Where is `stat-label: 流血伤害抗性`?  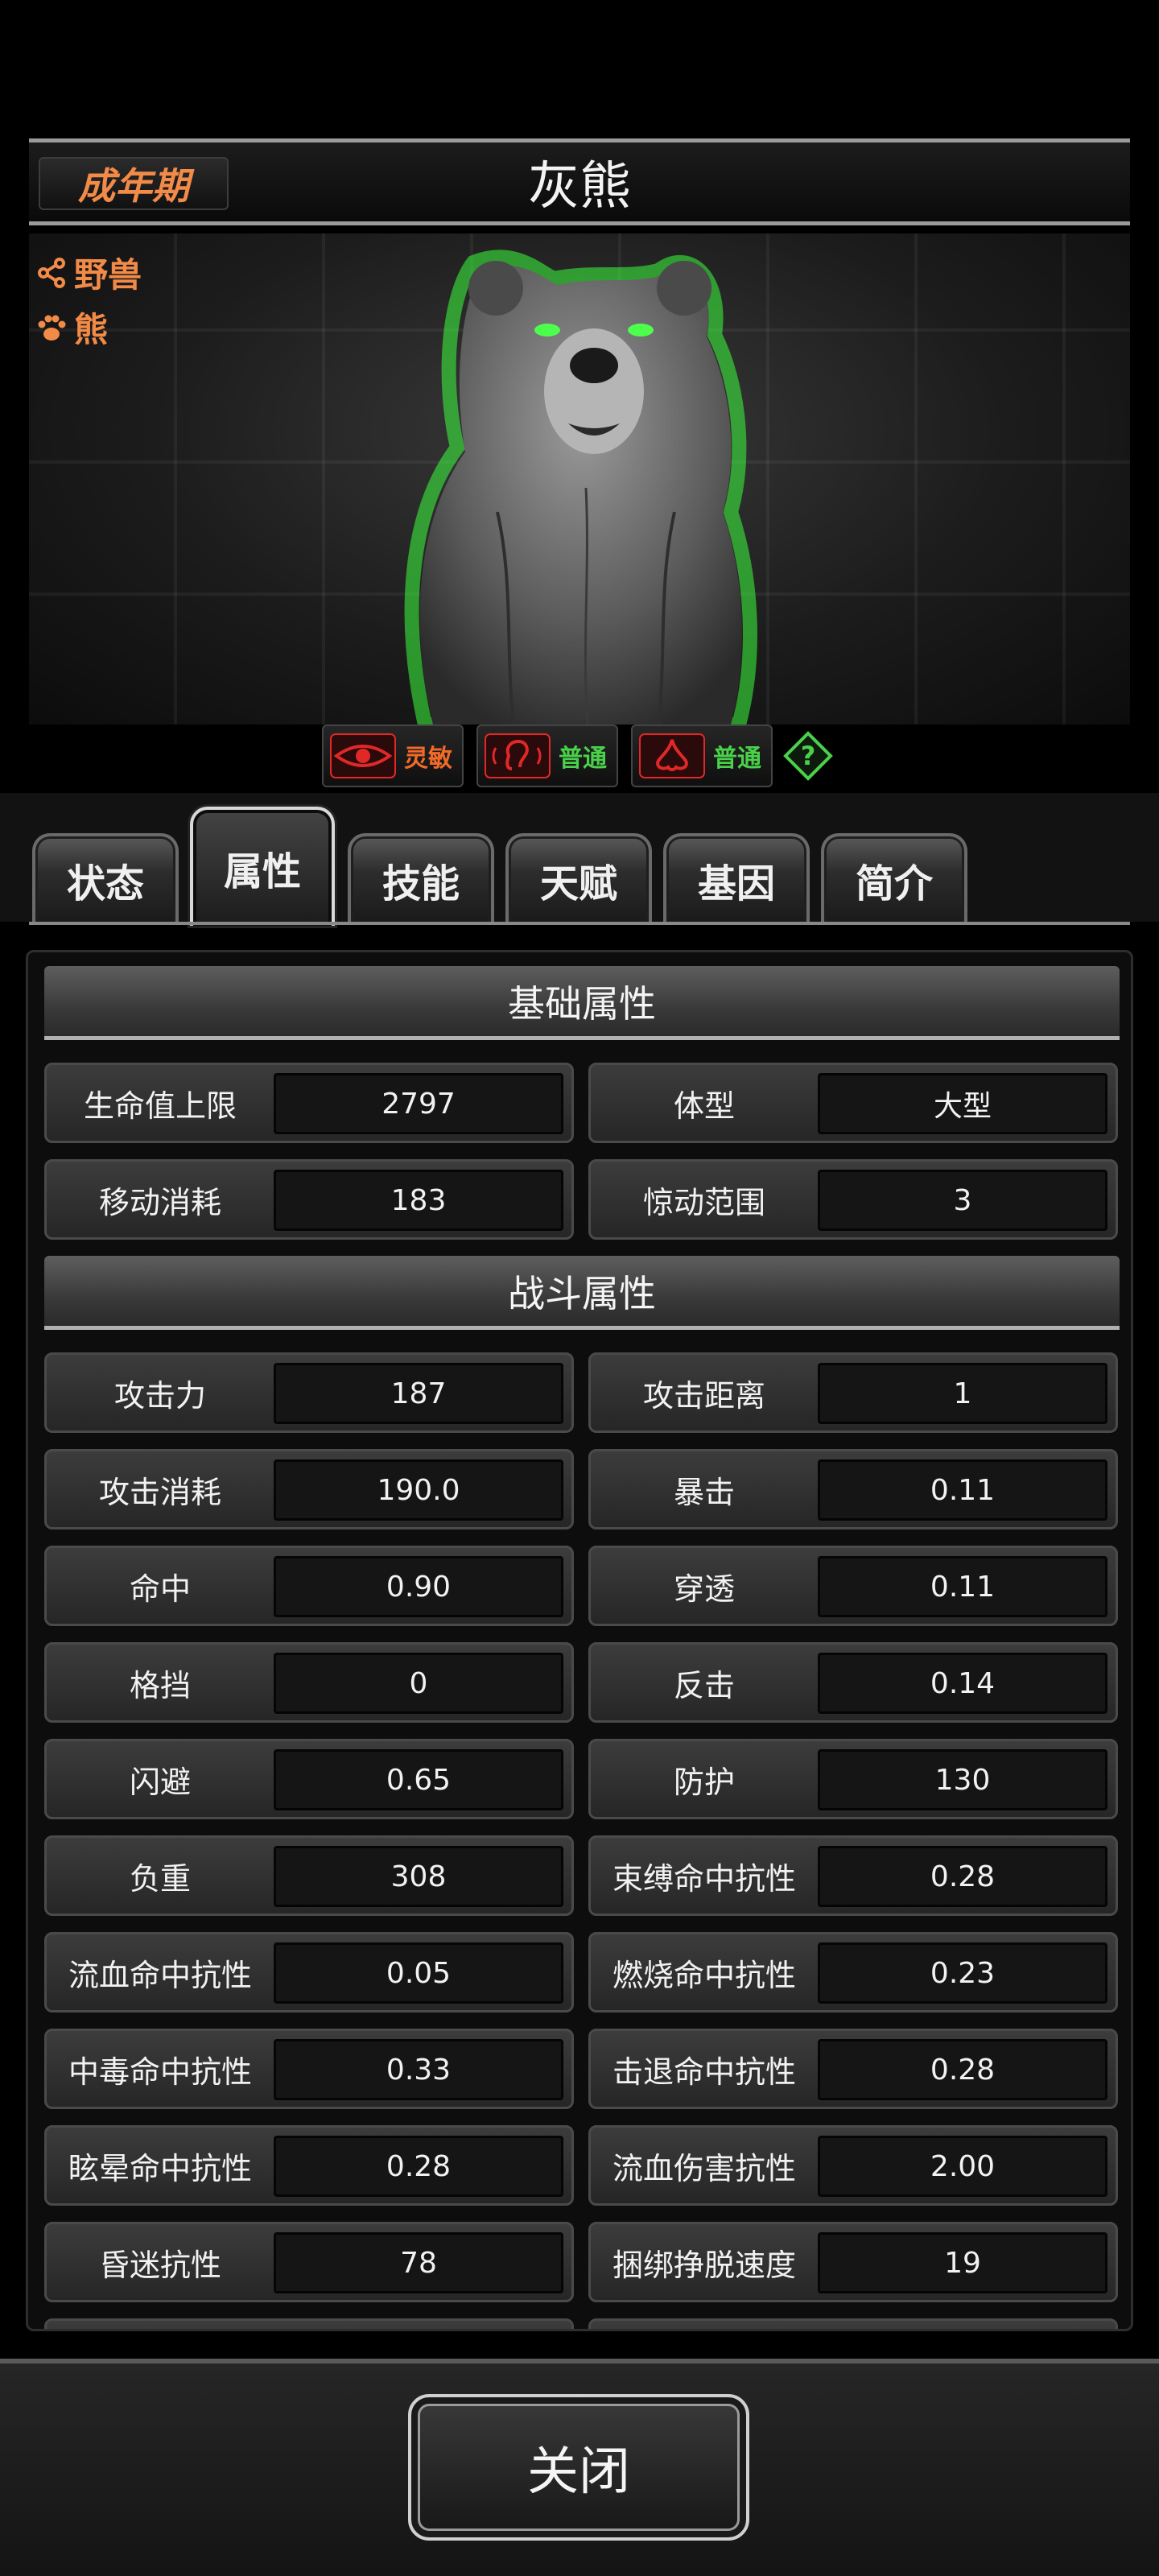 stat-label: 流血伤害抗性 is located at coordinates (704, 2168).